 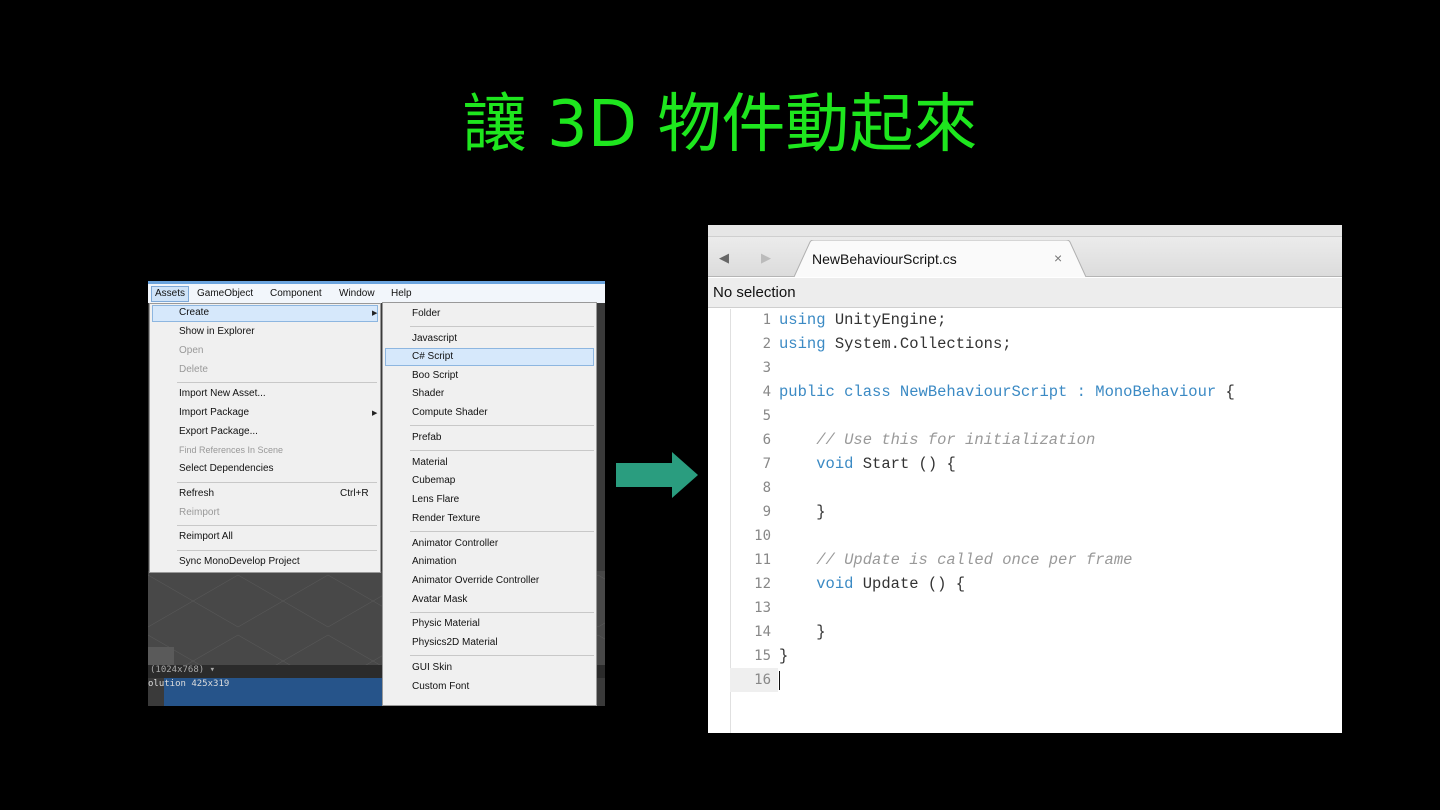 What do you see at coordinates (762, 632) in the screenshot?
I see `line-number: 14` at bounding box center [762, 632].